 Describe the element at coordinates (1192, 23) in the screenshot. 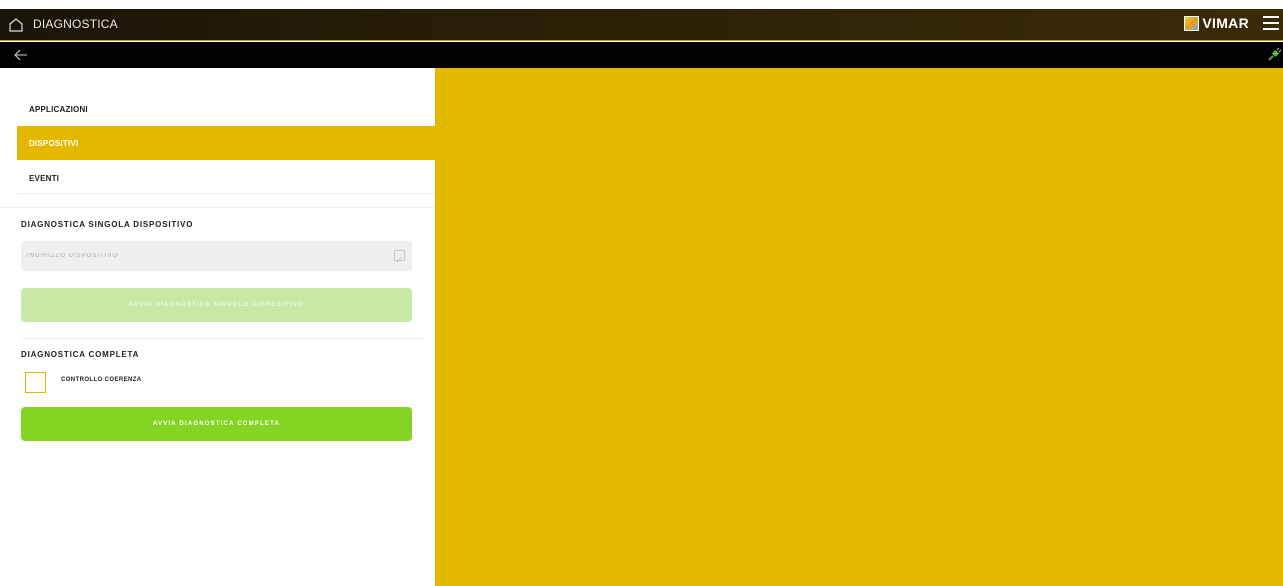

I see `vimar-logo-icon` at that location.